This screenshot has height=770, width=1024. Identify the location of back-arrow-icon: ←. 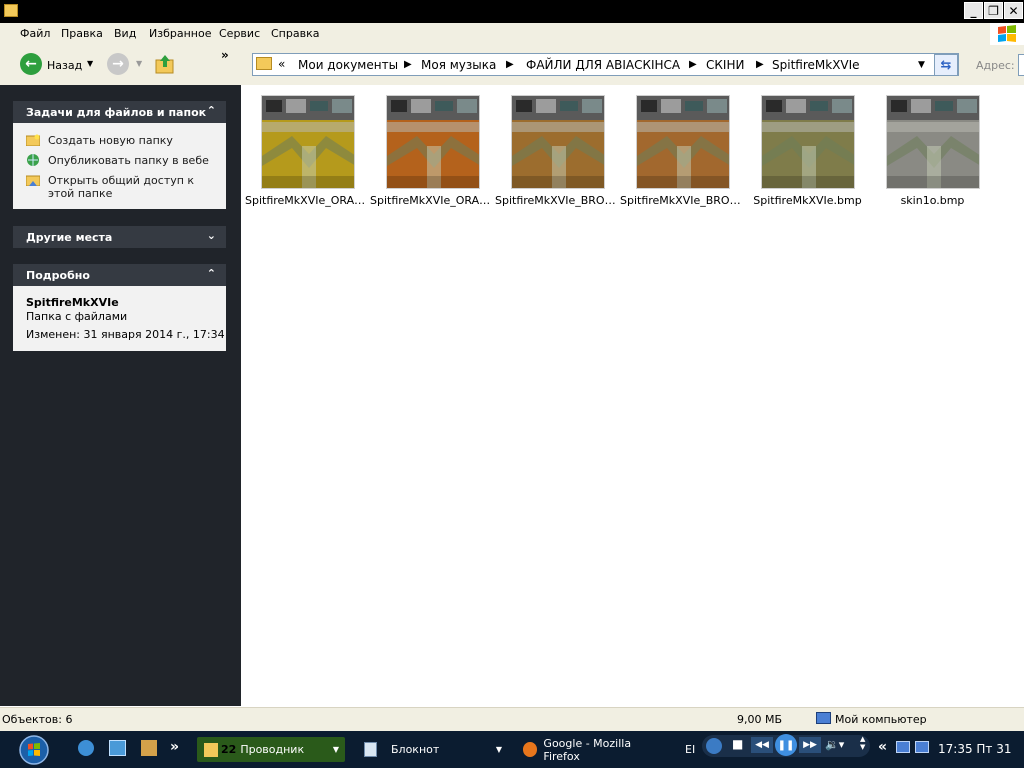
(31, 64).